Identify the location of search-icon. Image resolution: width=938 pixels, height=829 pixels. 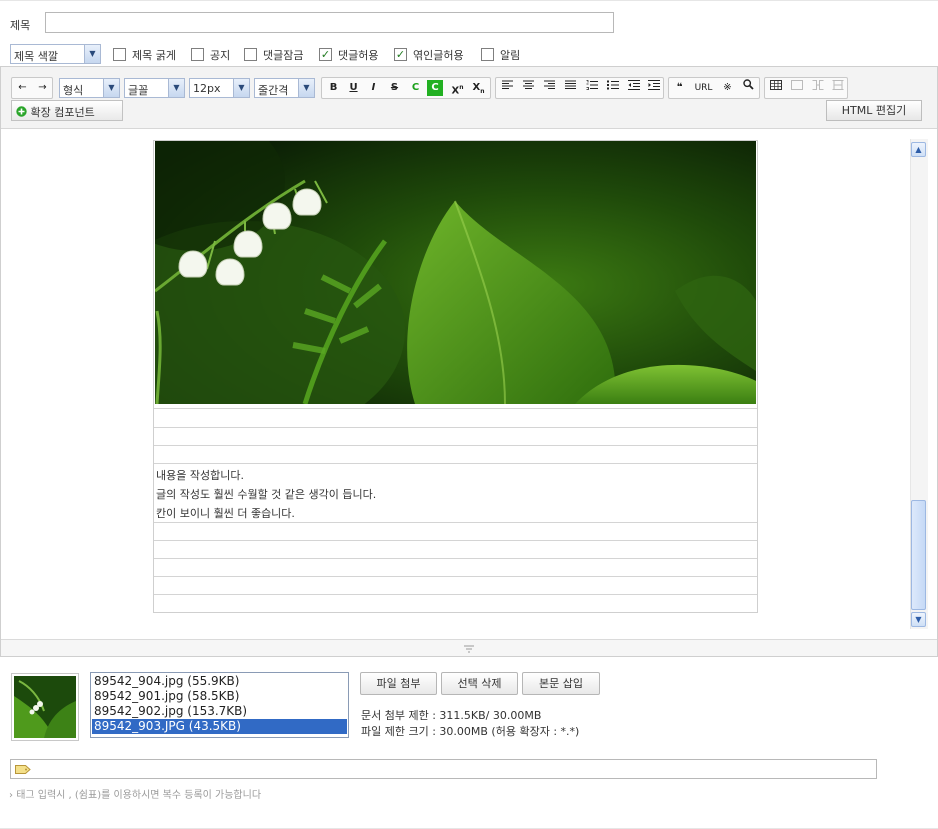
(748, 88).